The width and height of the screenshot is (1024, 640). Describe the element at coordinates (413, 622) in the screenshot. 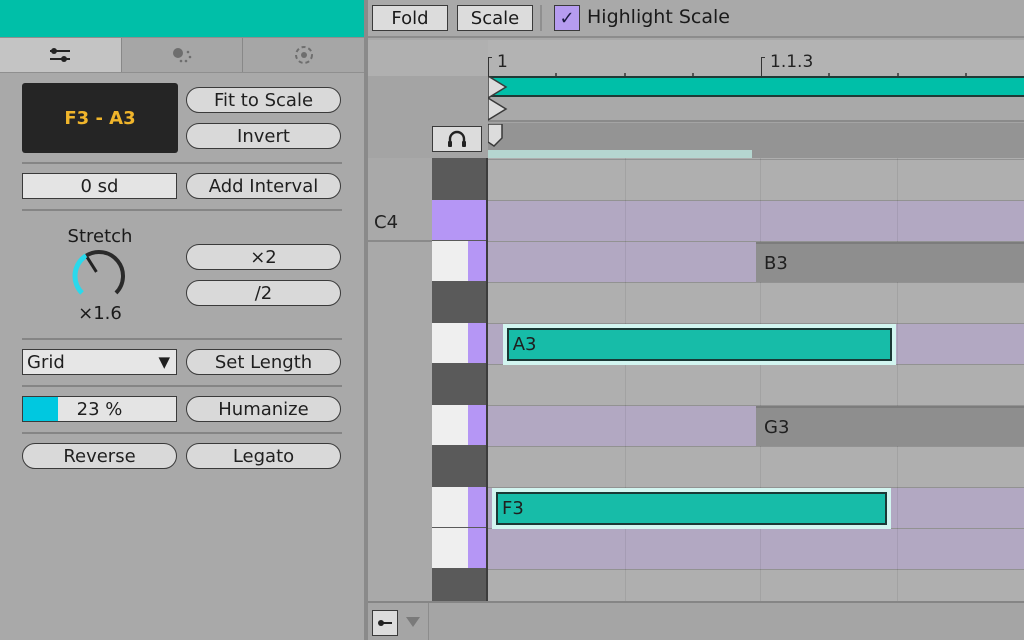

I see `expand-arrow-icon` at that location.